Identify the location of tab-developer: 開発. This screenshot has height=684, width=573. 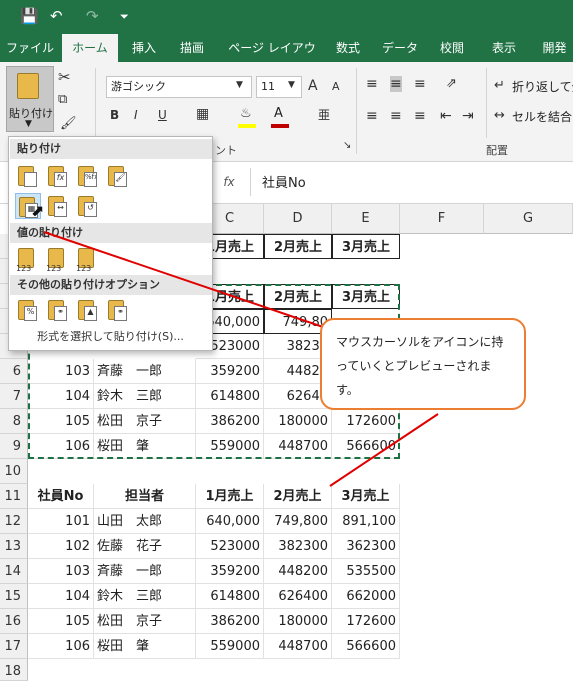
(554, 48).